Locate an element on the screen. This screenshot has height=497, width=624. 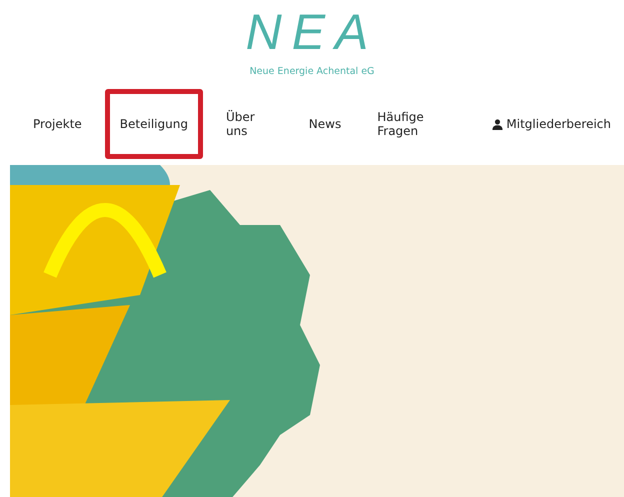
nav-link: Über uns is located at coordinates (249, 124).